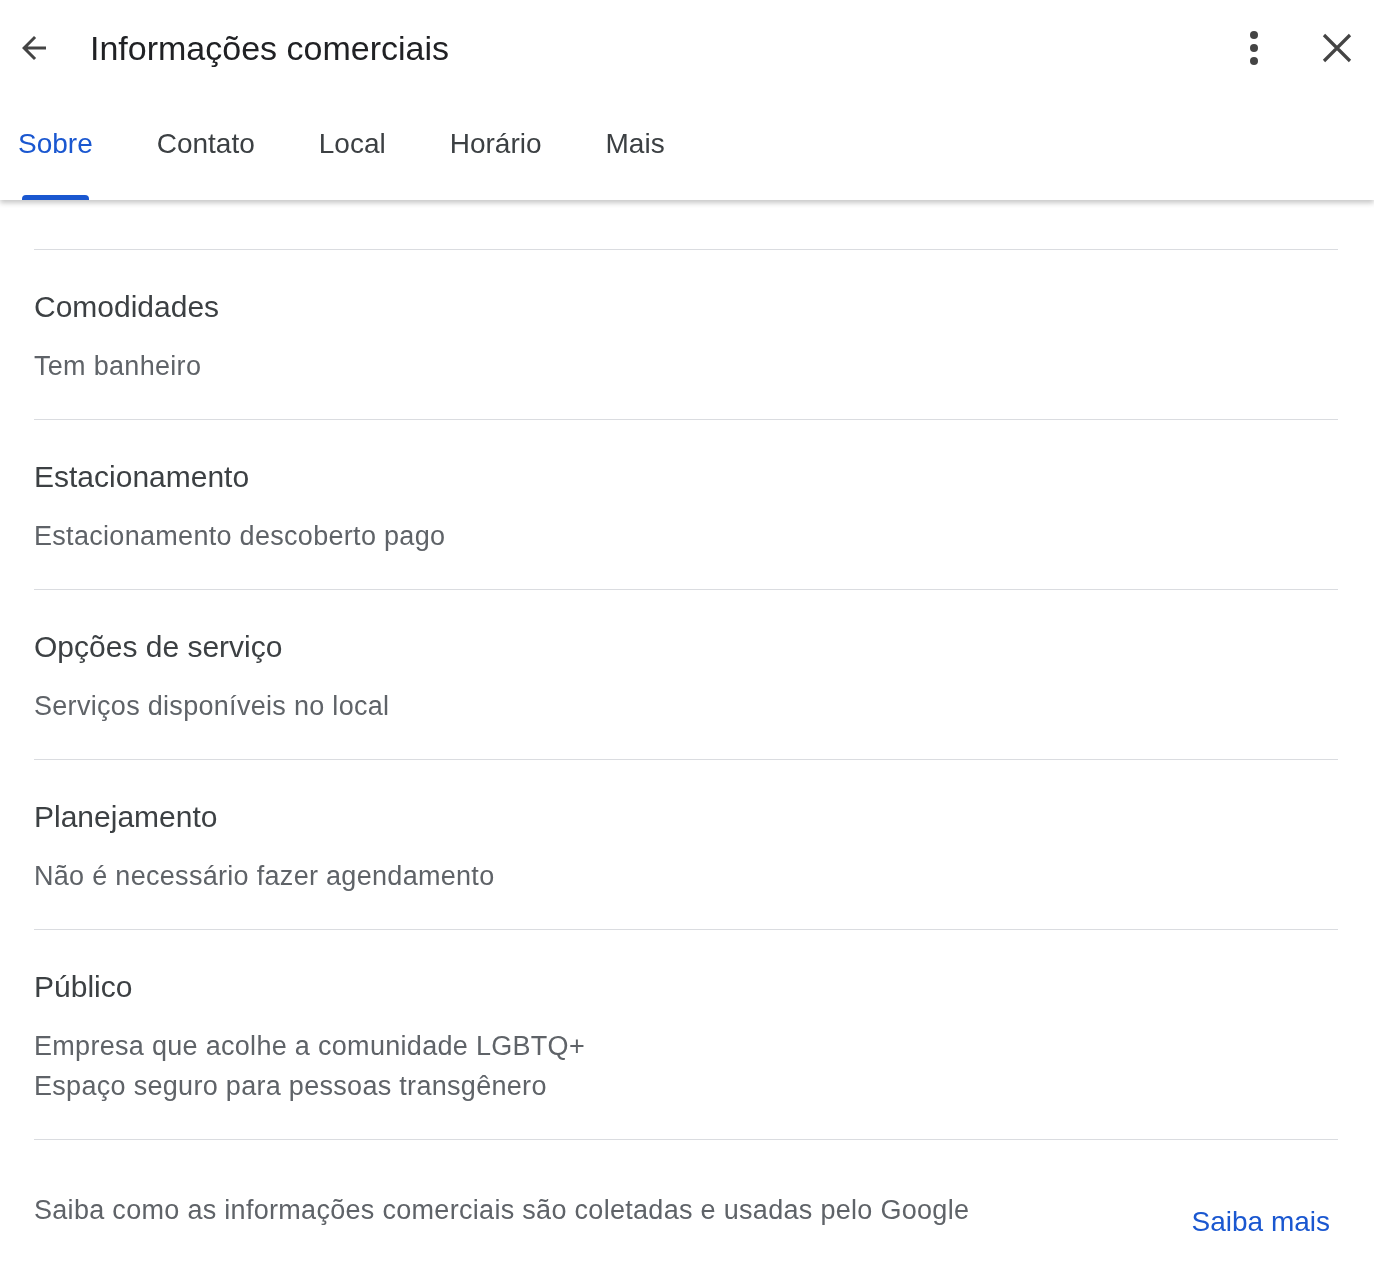  What do you see at coordinates (55, 197) in the screenshot?
I see `tab-indicator` at bounding box center [55, 197].